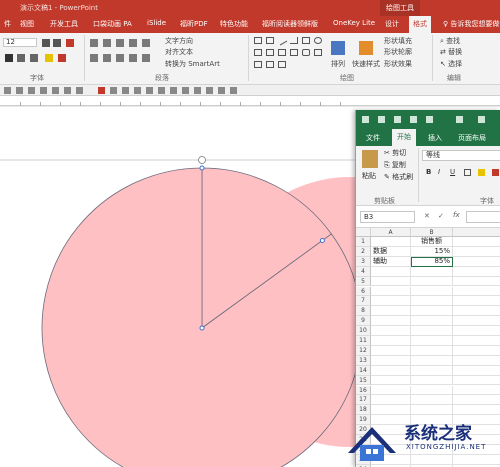 The height and width of the screenshot is (467, 500). Describe the element at coordinates (476, 301) in the screenshot. I see `cell-c7` at that location.